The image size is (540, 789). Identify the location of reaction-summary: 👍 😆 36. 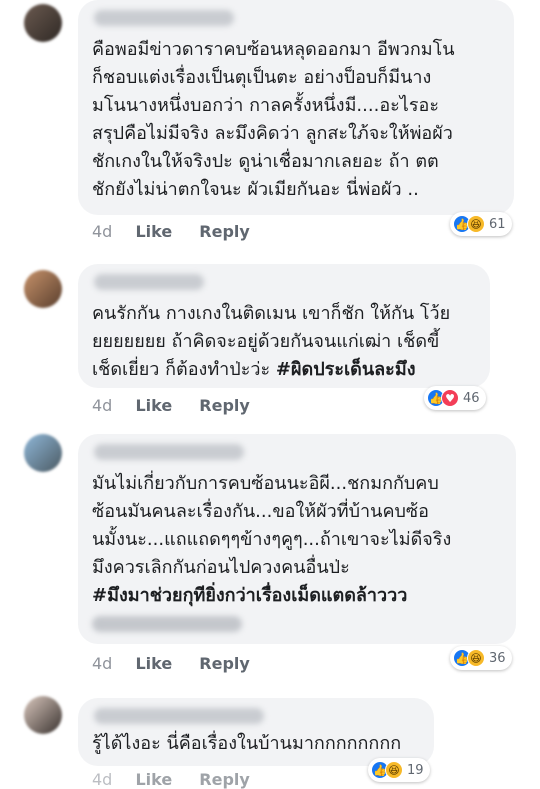
(481, 658).